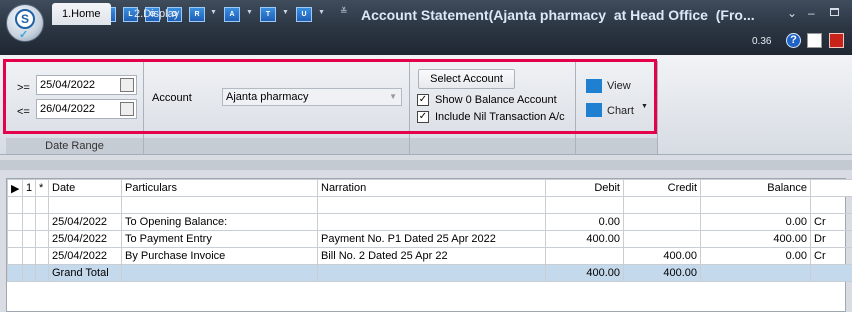 This screenshot has height=312, width=852. I want to click on date-range-caption: Date Range, so click(74, 146).